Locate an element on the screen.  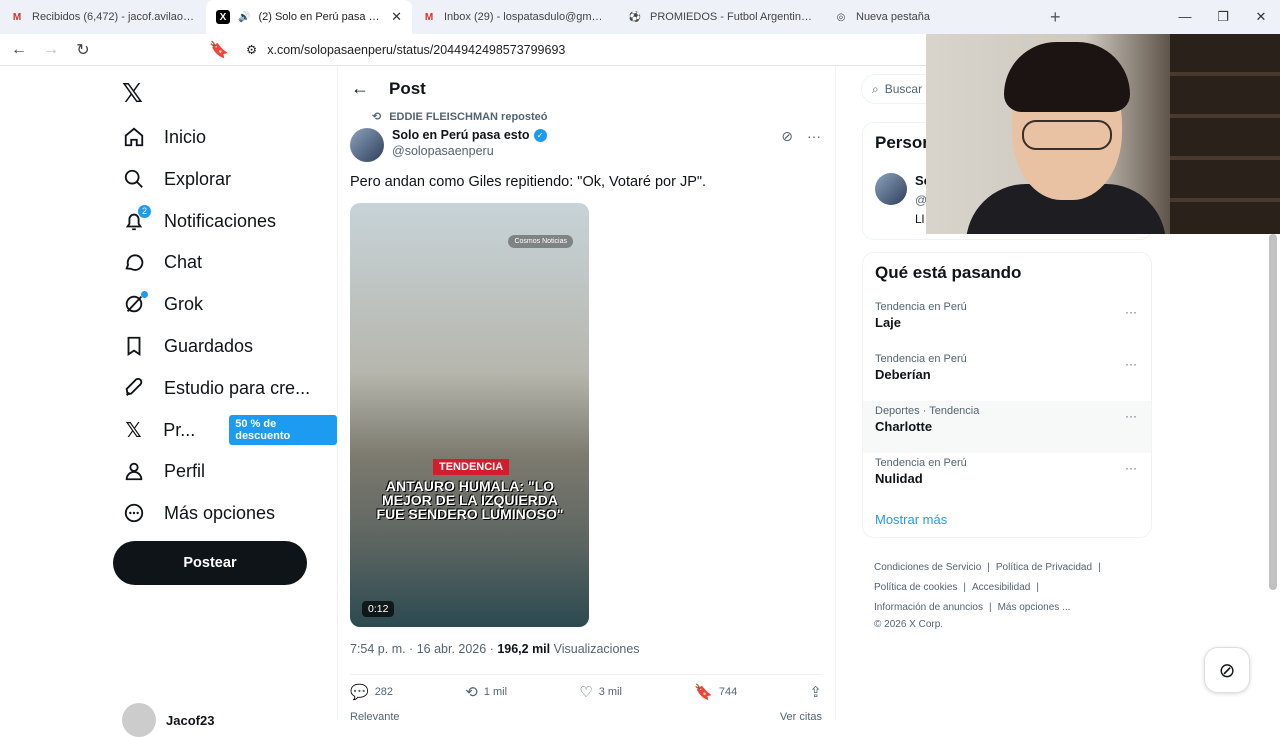
nav-label: Guardados is located at coordinates (209, 345).